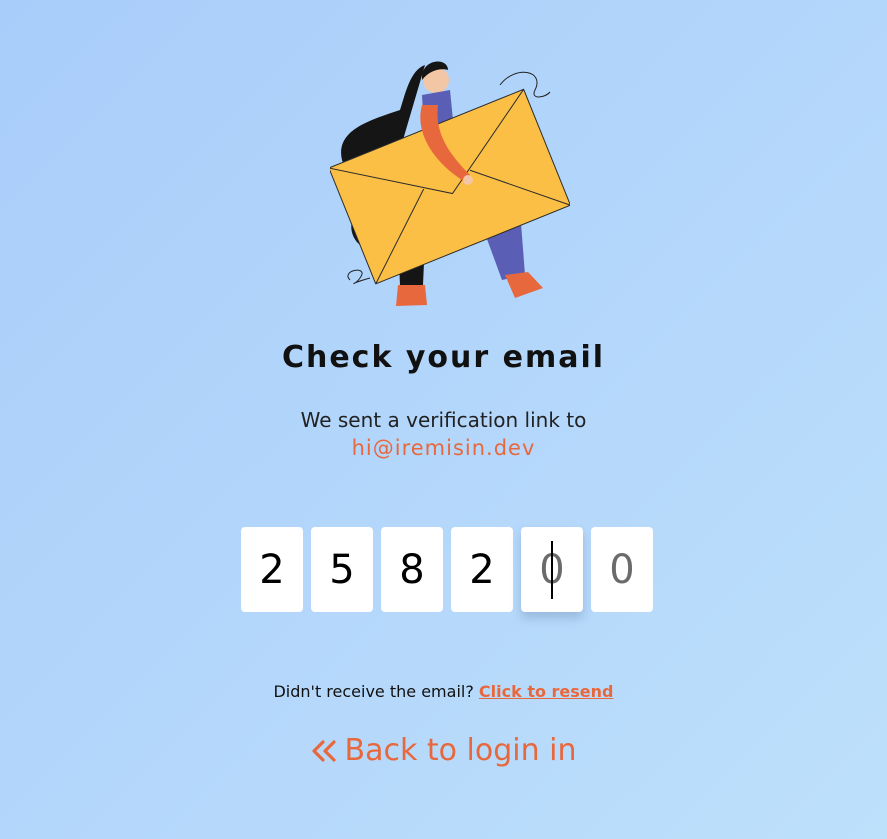  What do you see at coordinates (373, 691) in the screenshot?
I see `resend-prompt: Didn't receive the email?` at bounding box center [373, 691].